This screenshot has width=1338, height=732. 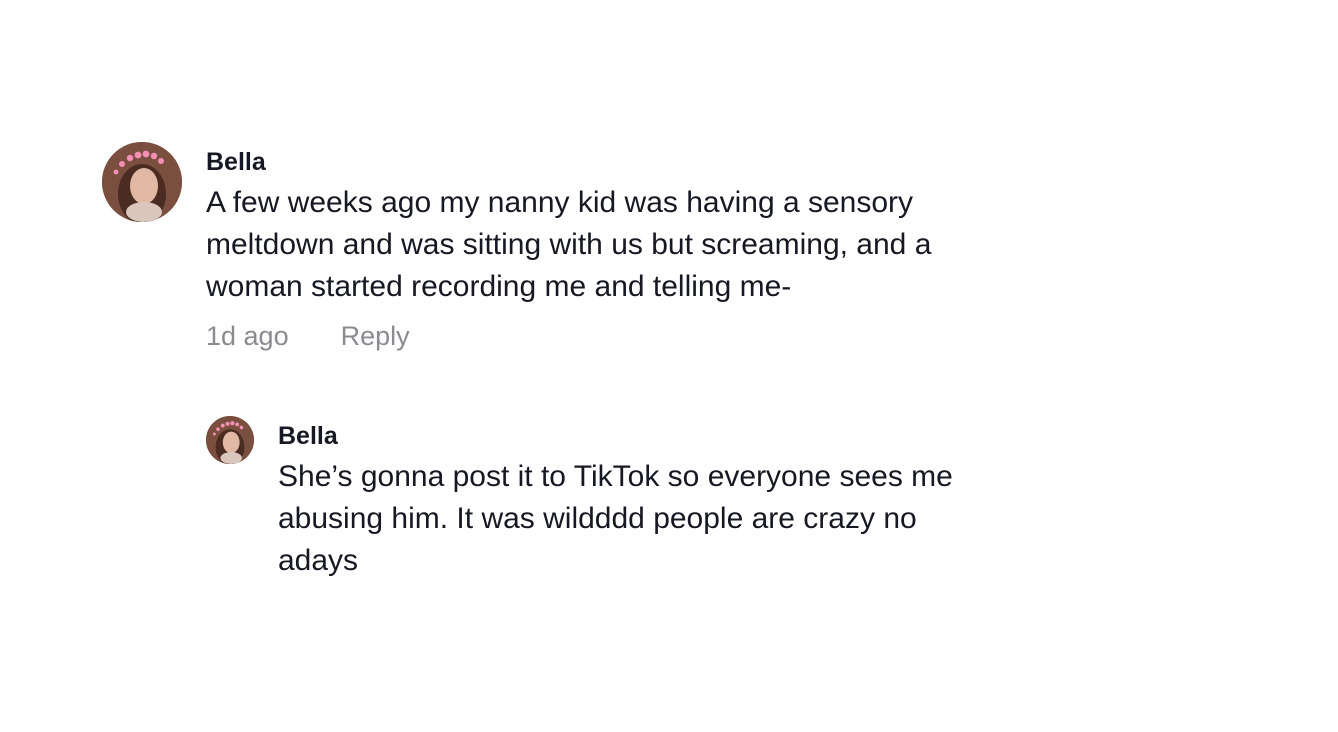 I want to click on comment-username: Bella, so click(x=586, y=162).